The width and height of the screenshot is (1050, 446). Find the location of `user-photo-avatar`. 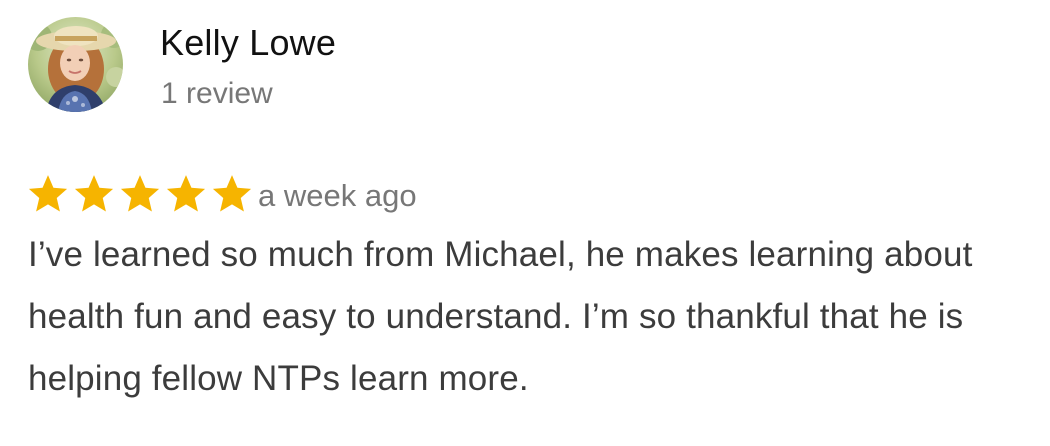

user-photo-avatar is located at coordinates (75, 64).